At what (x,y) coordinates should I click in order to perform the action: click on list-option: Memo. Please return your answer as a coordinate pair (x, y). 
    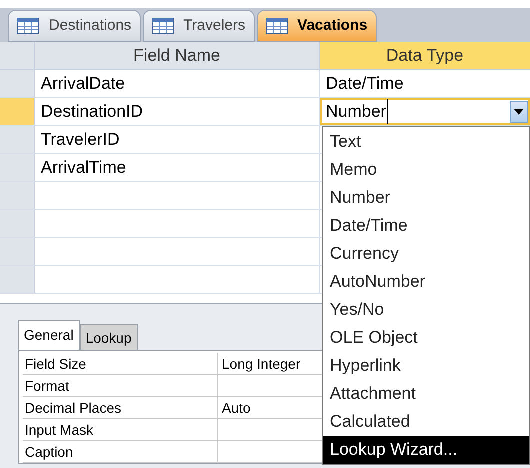
    Looking at the image, I should click on (426, 170).